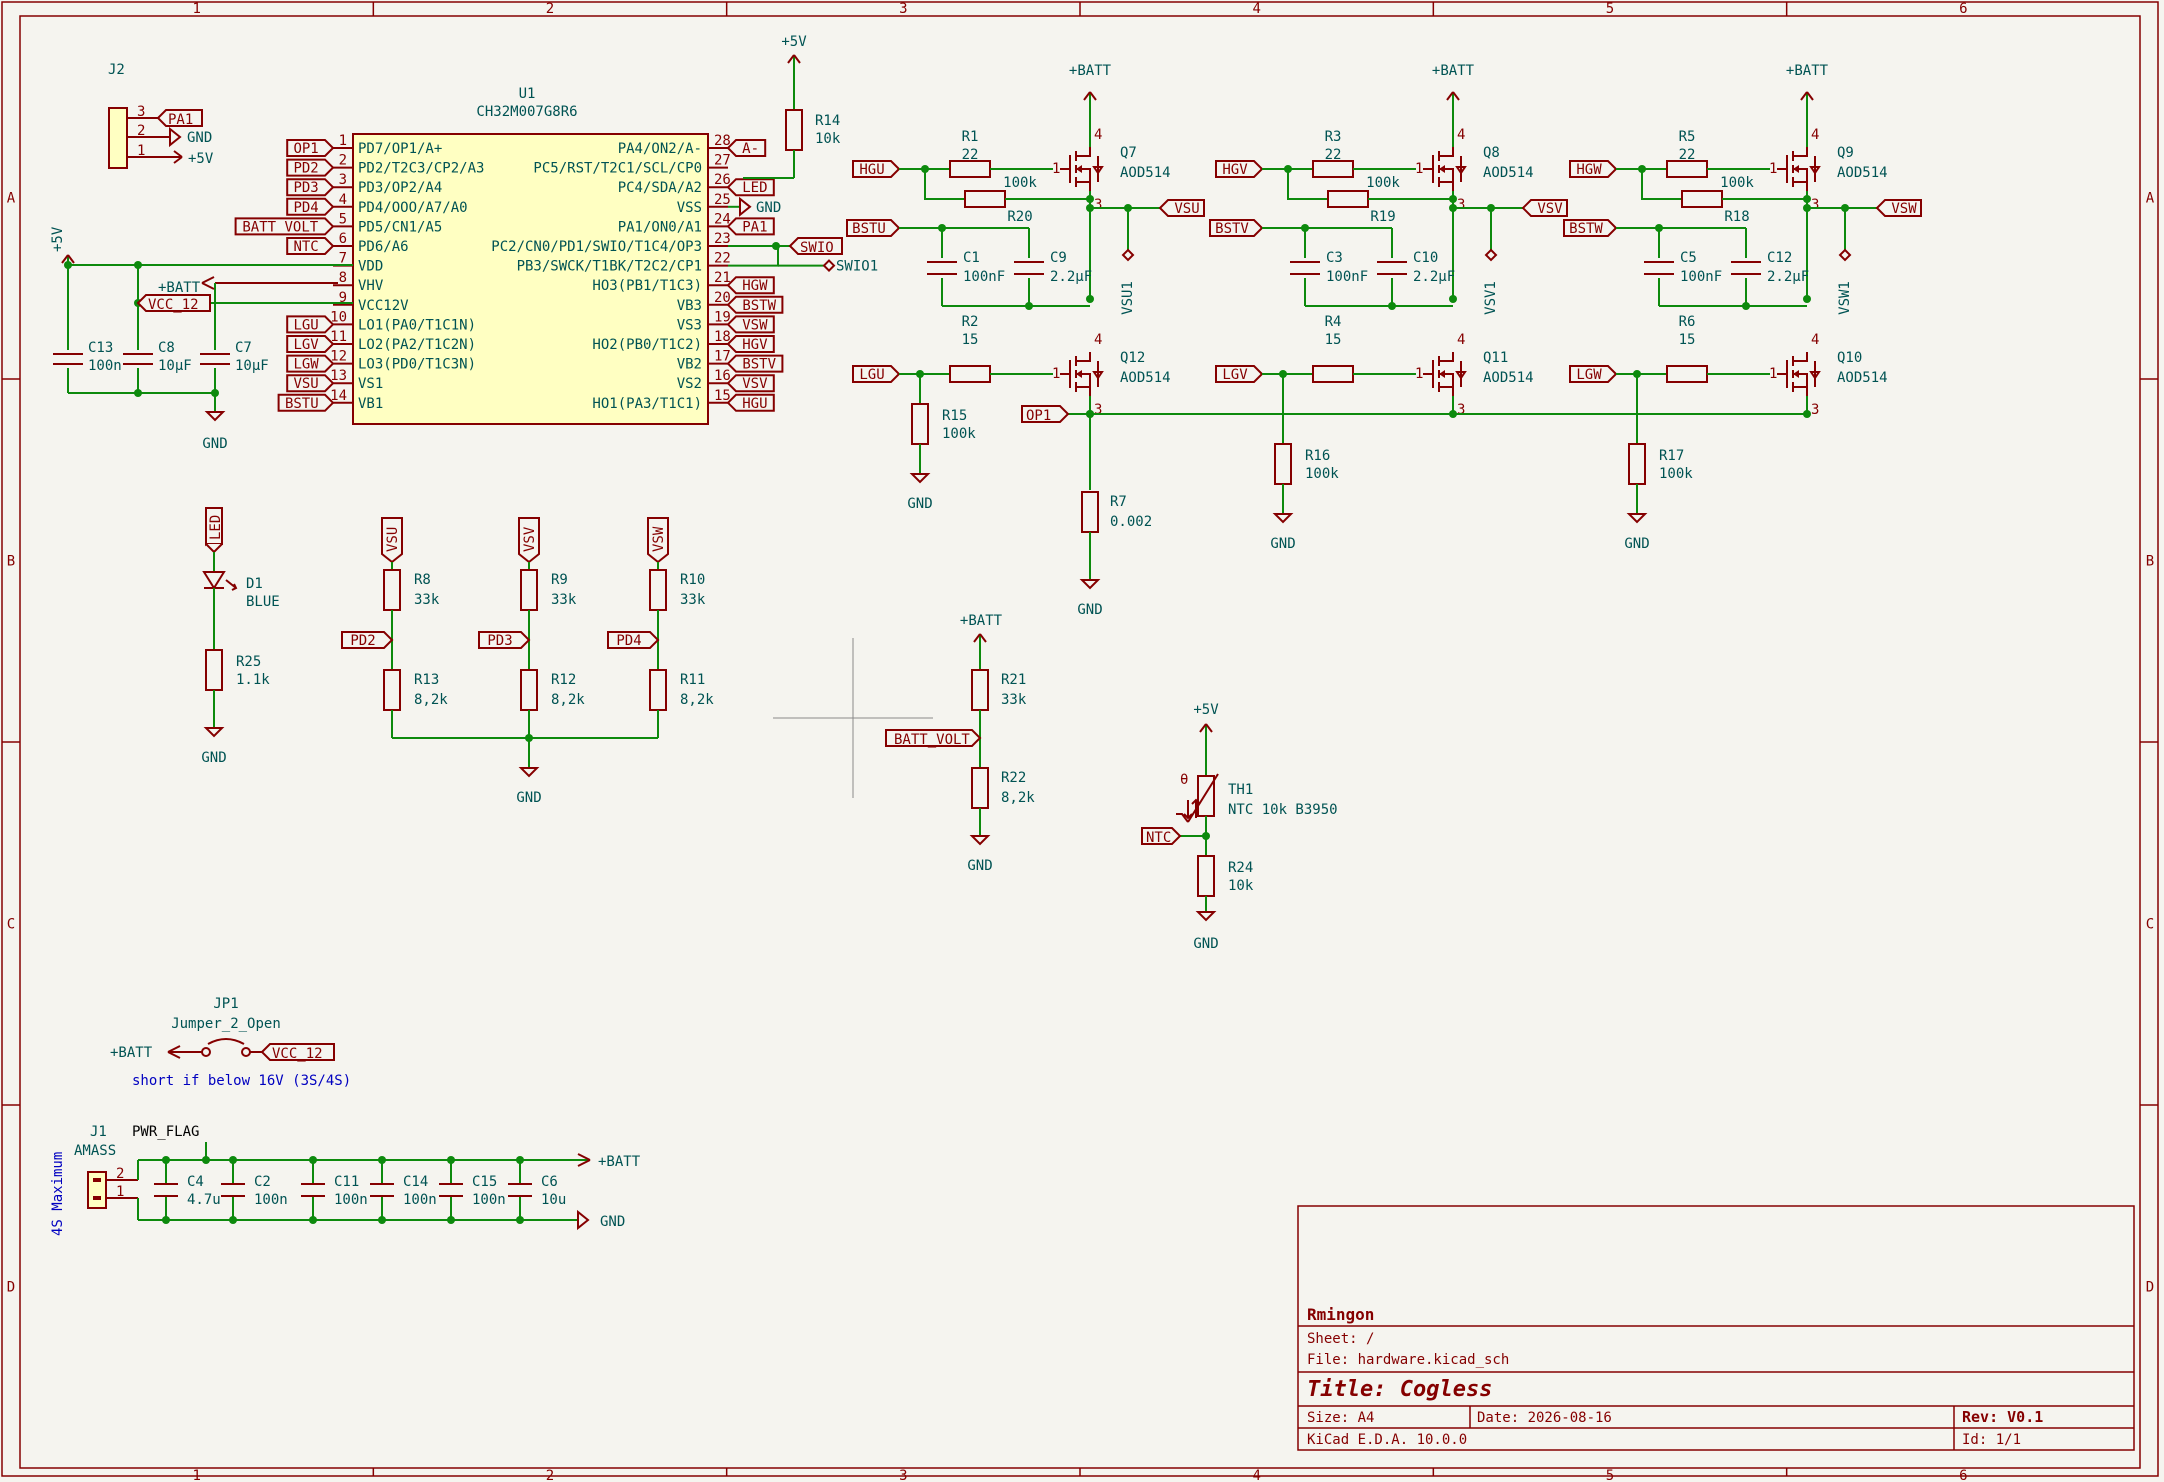 This screenshot has height=1482, width=2164. What do you see at coordinates (417, 325) in the screenshot?
I see `mcu-pin-name: LO1(PA0/T1C1N)` at bounding box center [417, 325].